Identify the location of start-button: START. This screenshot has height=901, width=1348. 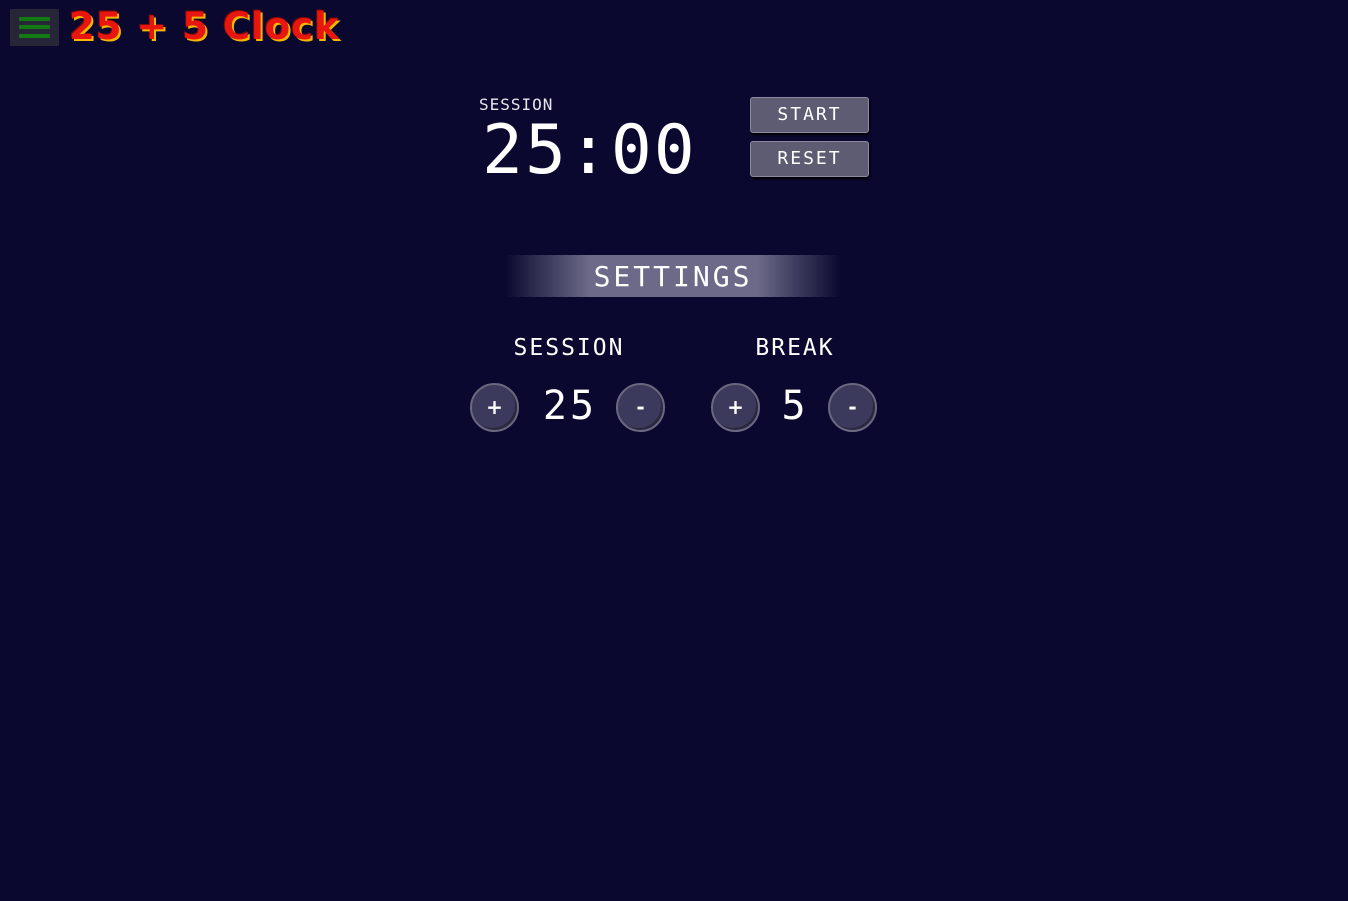
(809, 115).